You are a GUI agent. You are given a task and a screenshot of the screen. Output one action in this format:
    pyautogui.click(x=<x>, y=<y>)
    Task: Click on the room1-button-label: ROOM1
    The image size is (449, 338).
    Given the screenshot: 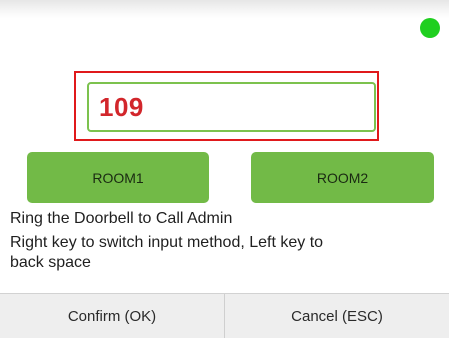 What is the action you would take?
    pyautogui.click(x=118, y=177)
    